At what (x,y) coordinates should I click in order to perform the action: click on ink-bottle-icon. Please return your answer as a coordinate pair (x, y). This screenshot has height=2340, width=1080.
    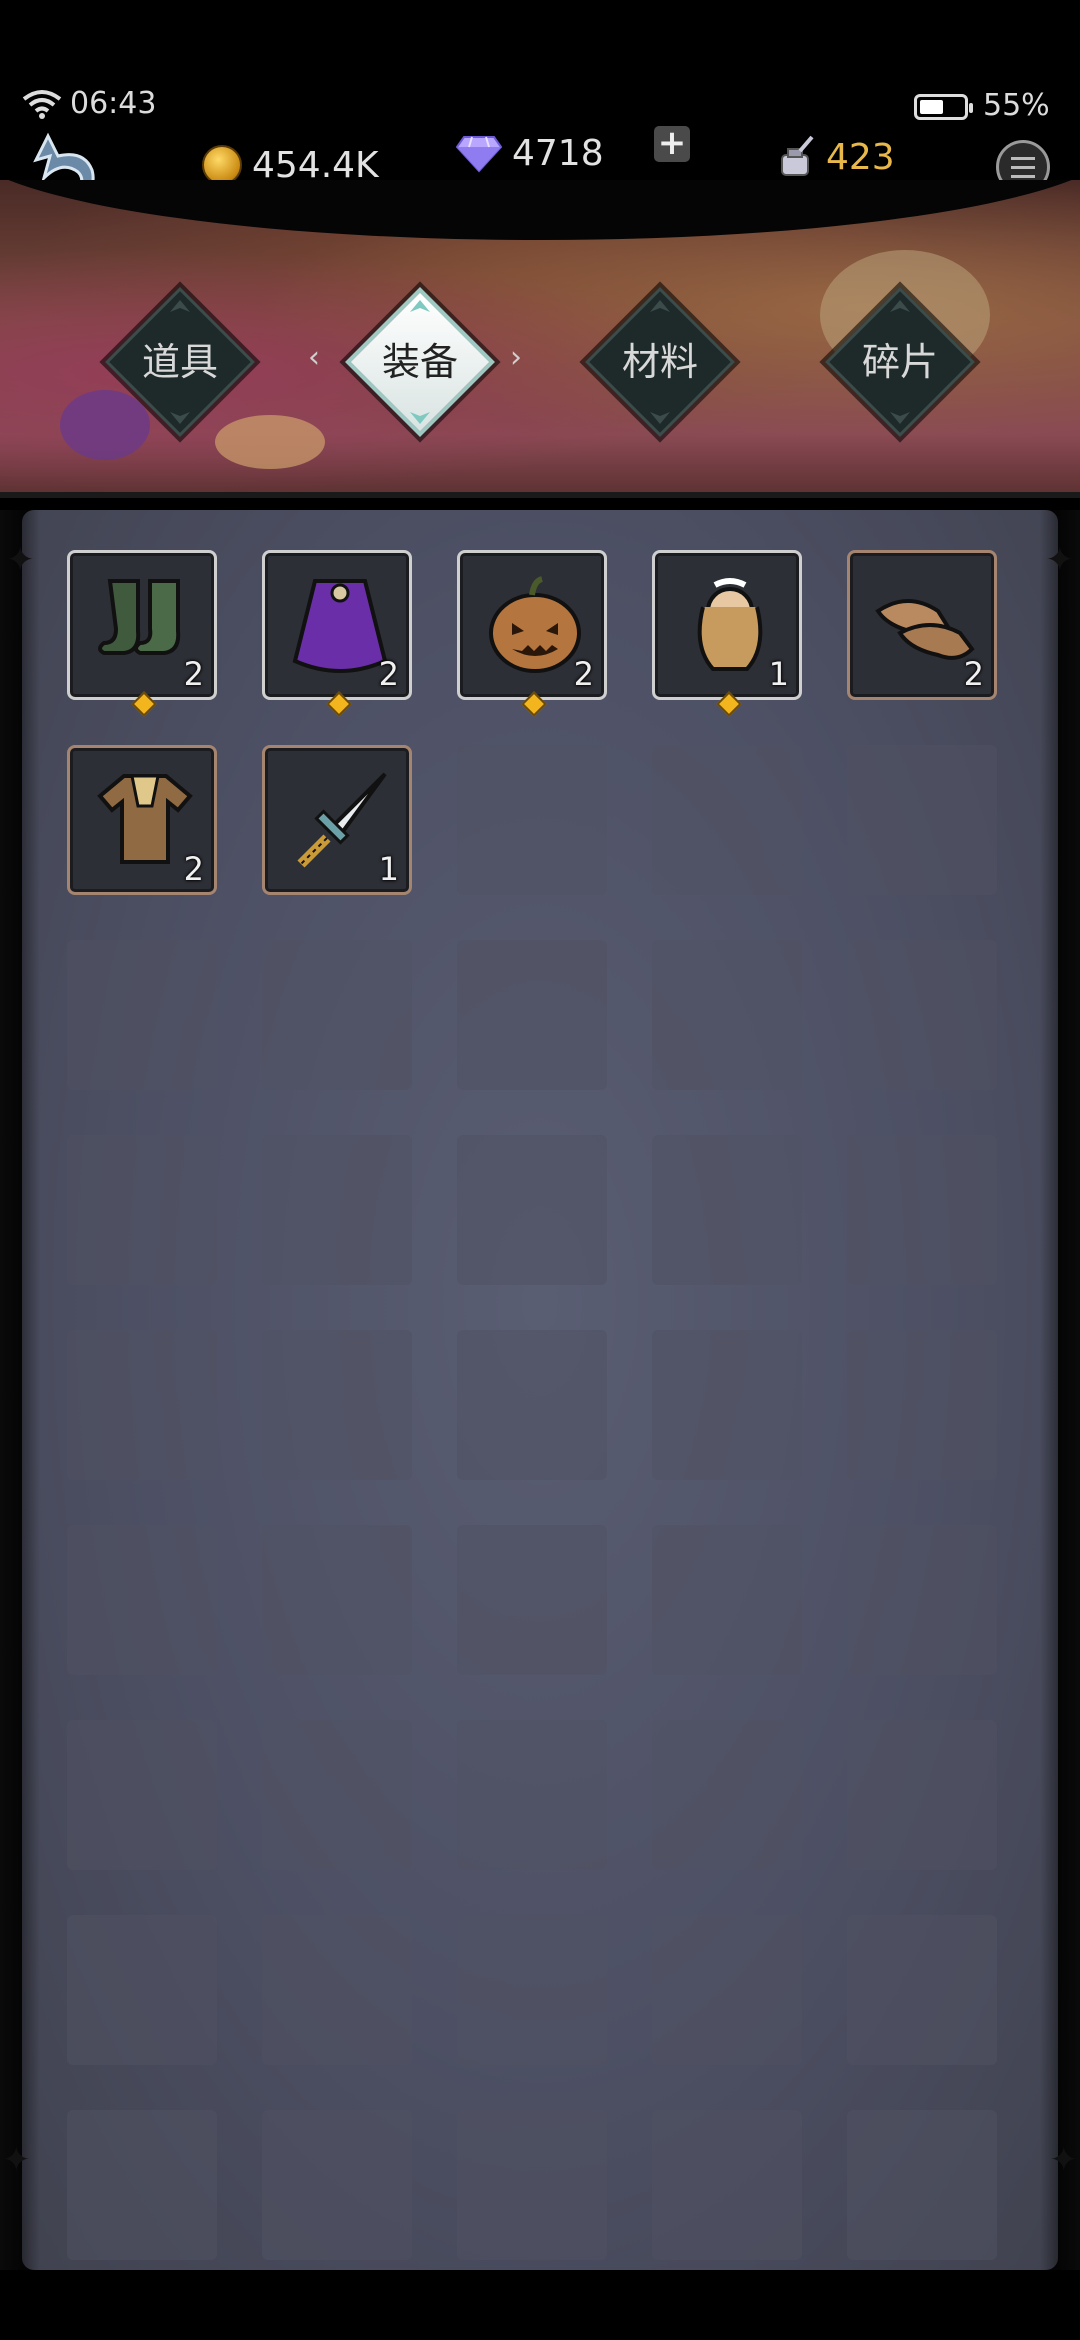
    Looking at the image, I should click on (797, 155).